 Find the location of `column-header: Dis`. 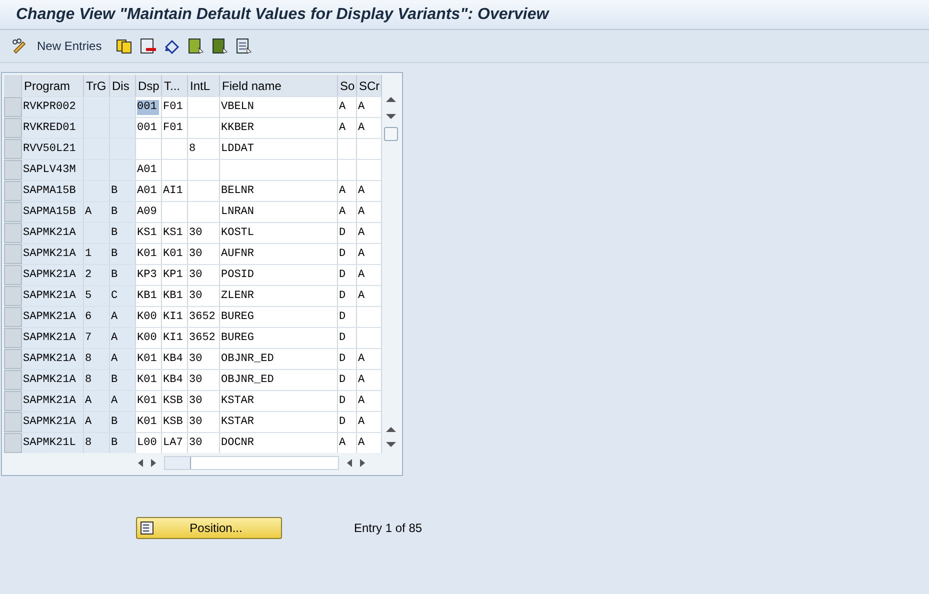

column-header: Dis is located at coordinates (123, 85).